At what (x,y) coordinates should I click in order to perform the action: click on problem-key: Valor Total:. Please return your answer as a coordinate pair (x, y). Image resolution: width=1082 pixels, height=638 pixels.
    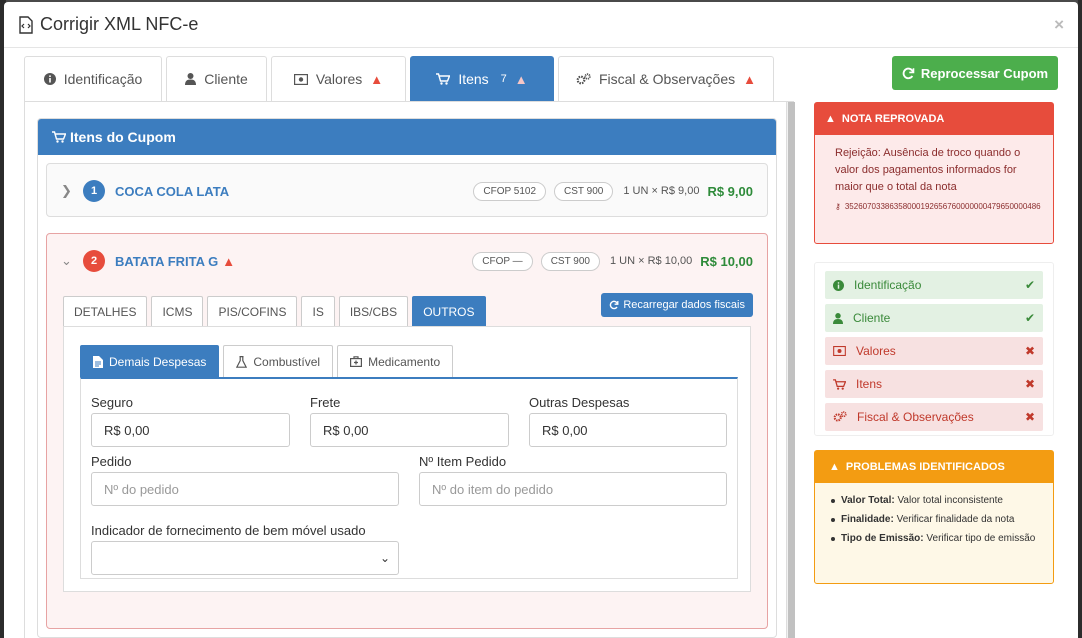
    Looking at the image, I should click on (868, 500).